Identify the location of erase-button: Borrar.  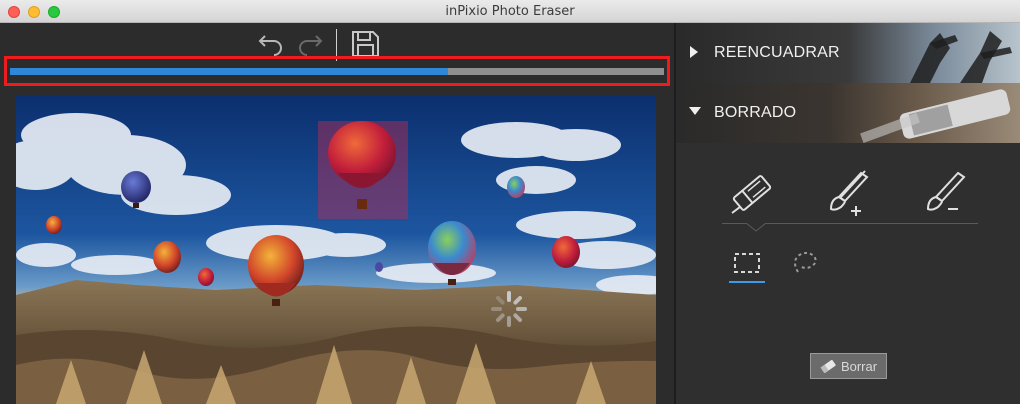
(848, 366).